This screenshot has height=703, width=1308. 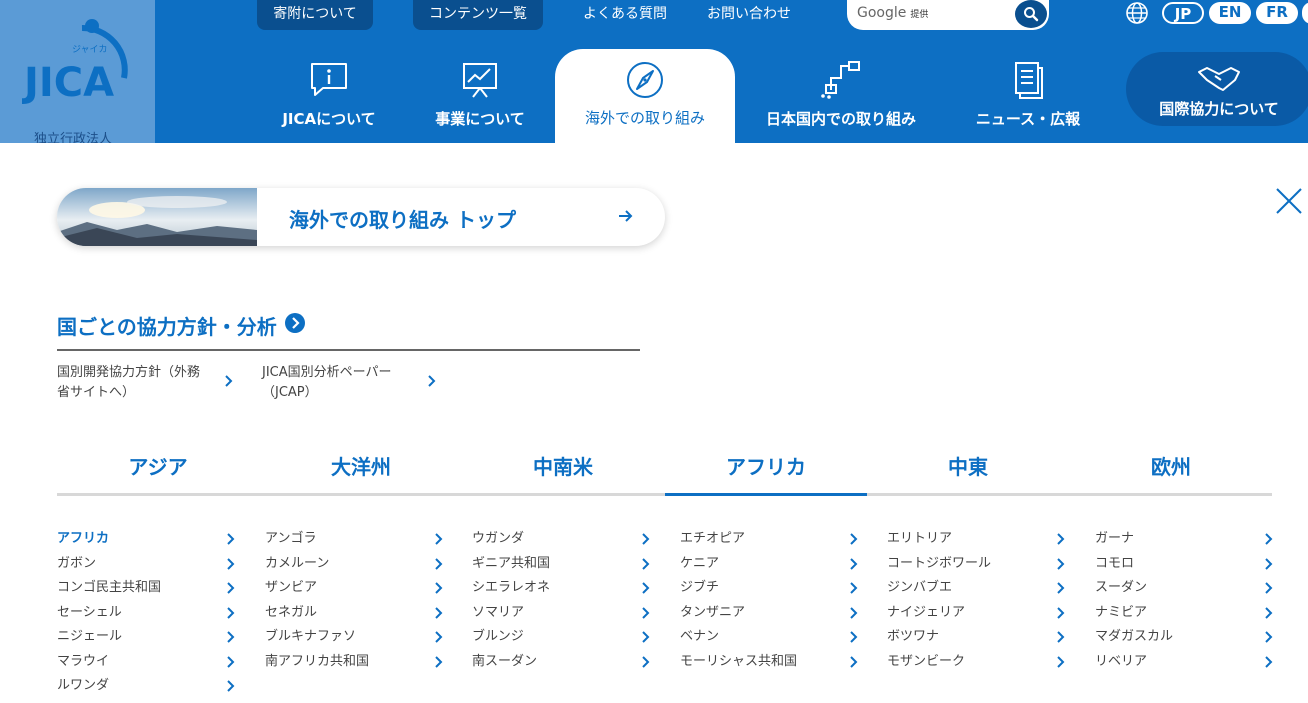 What do you see at coordinates (563, 469) in the screenshot?
I see `tab-latin-america: 中南米` at bounding box center [563, 469].